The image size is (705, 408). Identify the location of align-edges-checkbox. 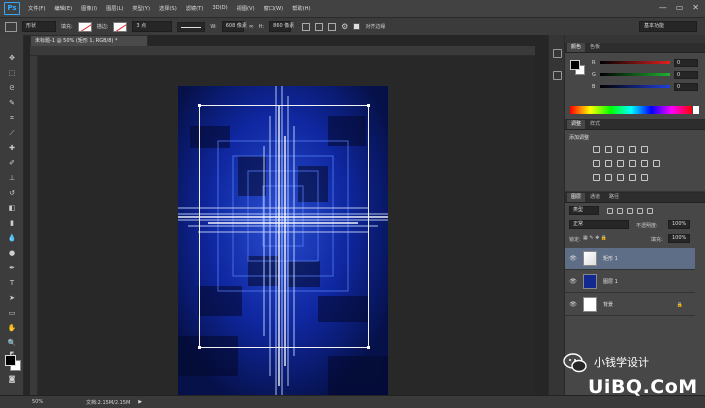
(357, 26).